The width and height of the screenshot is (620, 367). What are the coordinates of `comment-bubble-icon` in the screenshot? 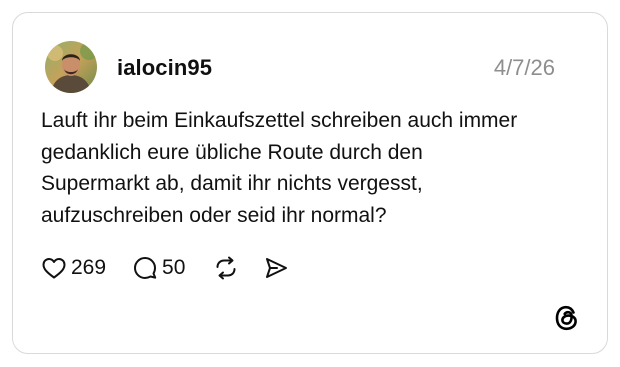 It's located at (145, 268).